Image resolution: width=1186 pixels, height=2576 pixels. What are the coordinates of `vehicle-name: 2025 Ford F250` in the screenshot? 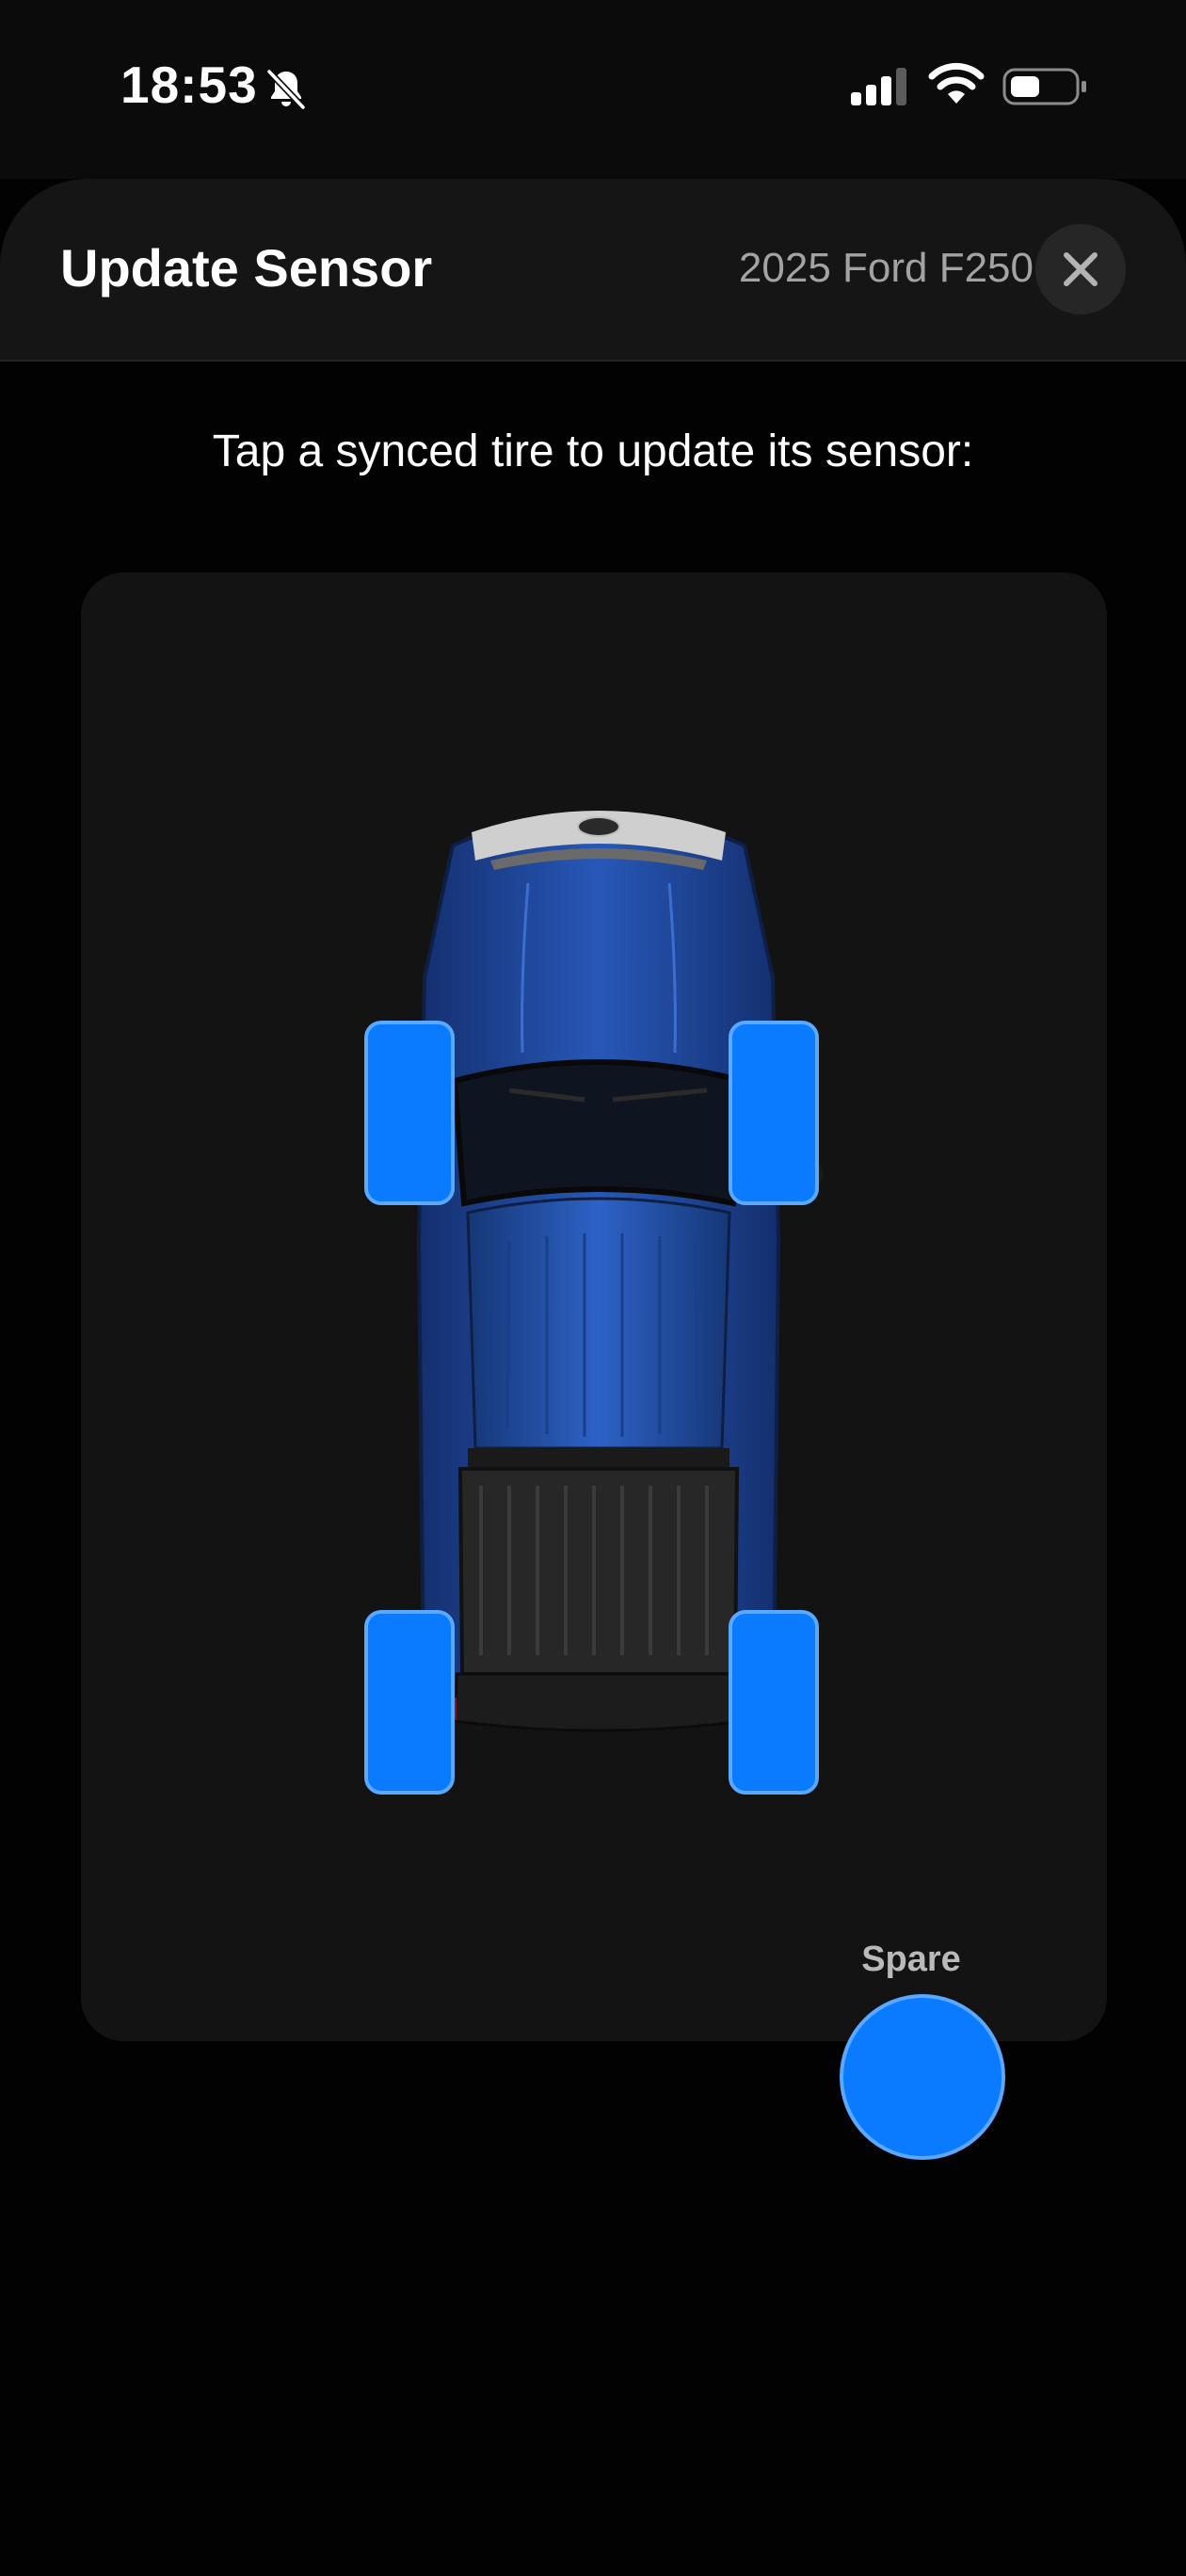 It's located at (886, 268).